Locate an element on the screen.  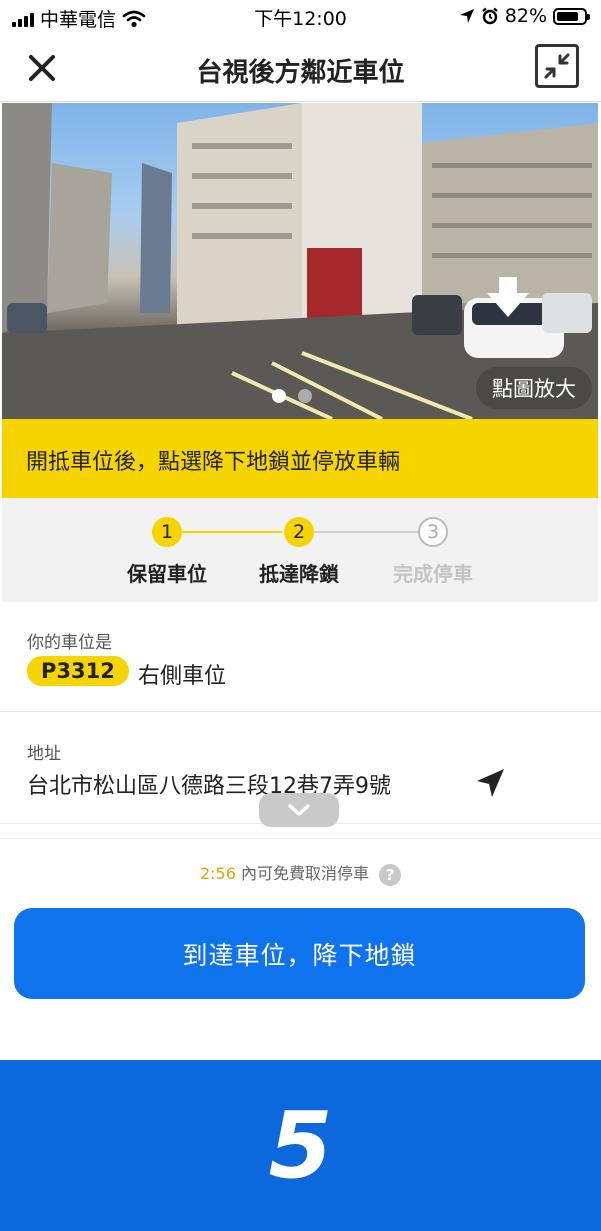
step-3-label: 完成停車 is located at coordinates (433, 574).